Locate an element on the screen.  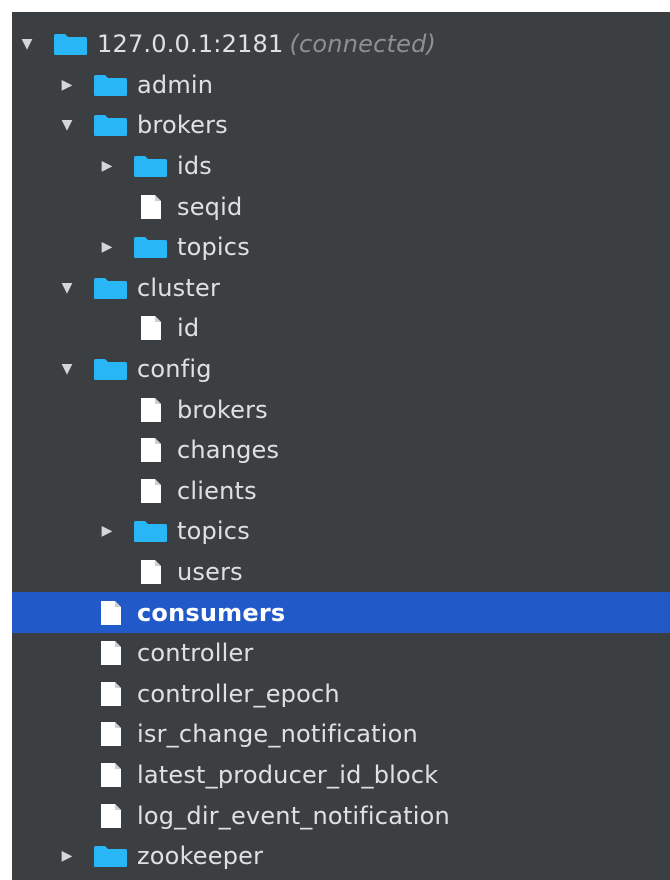
tree-node-label: controller_epoch is located at coordinates (238, 694).